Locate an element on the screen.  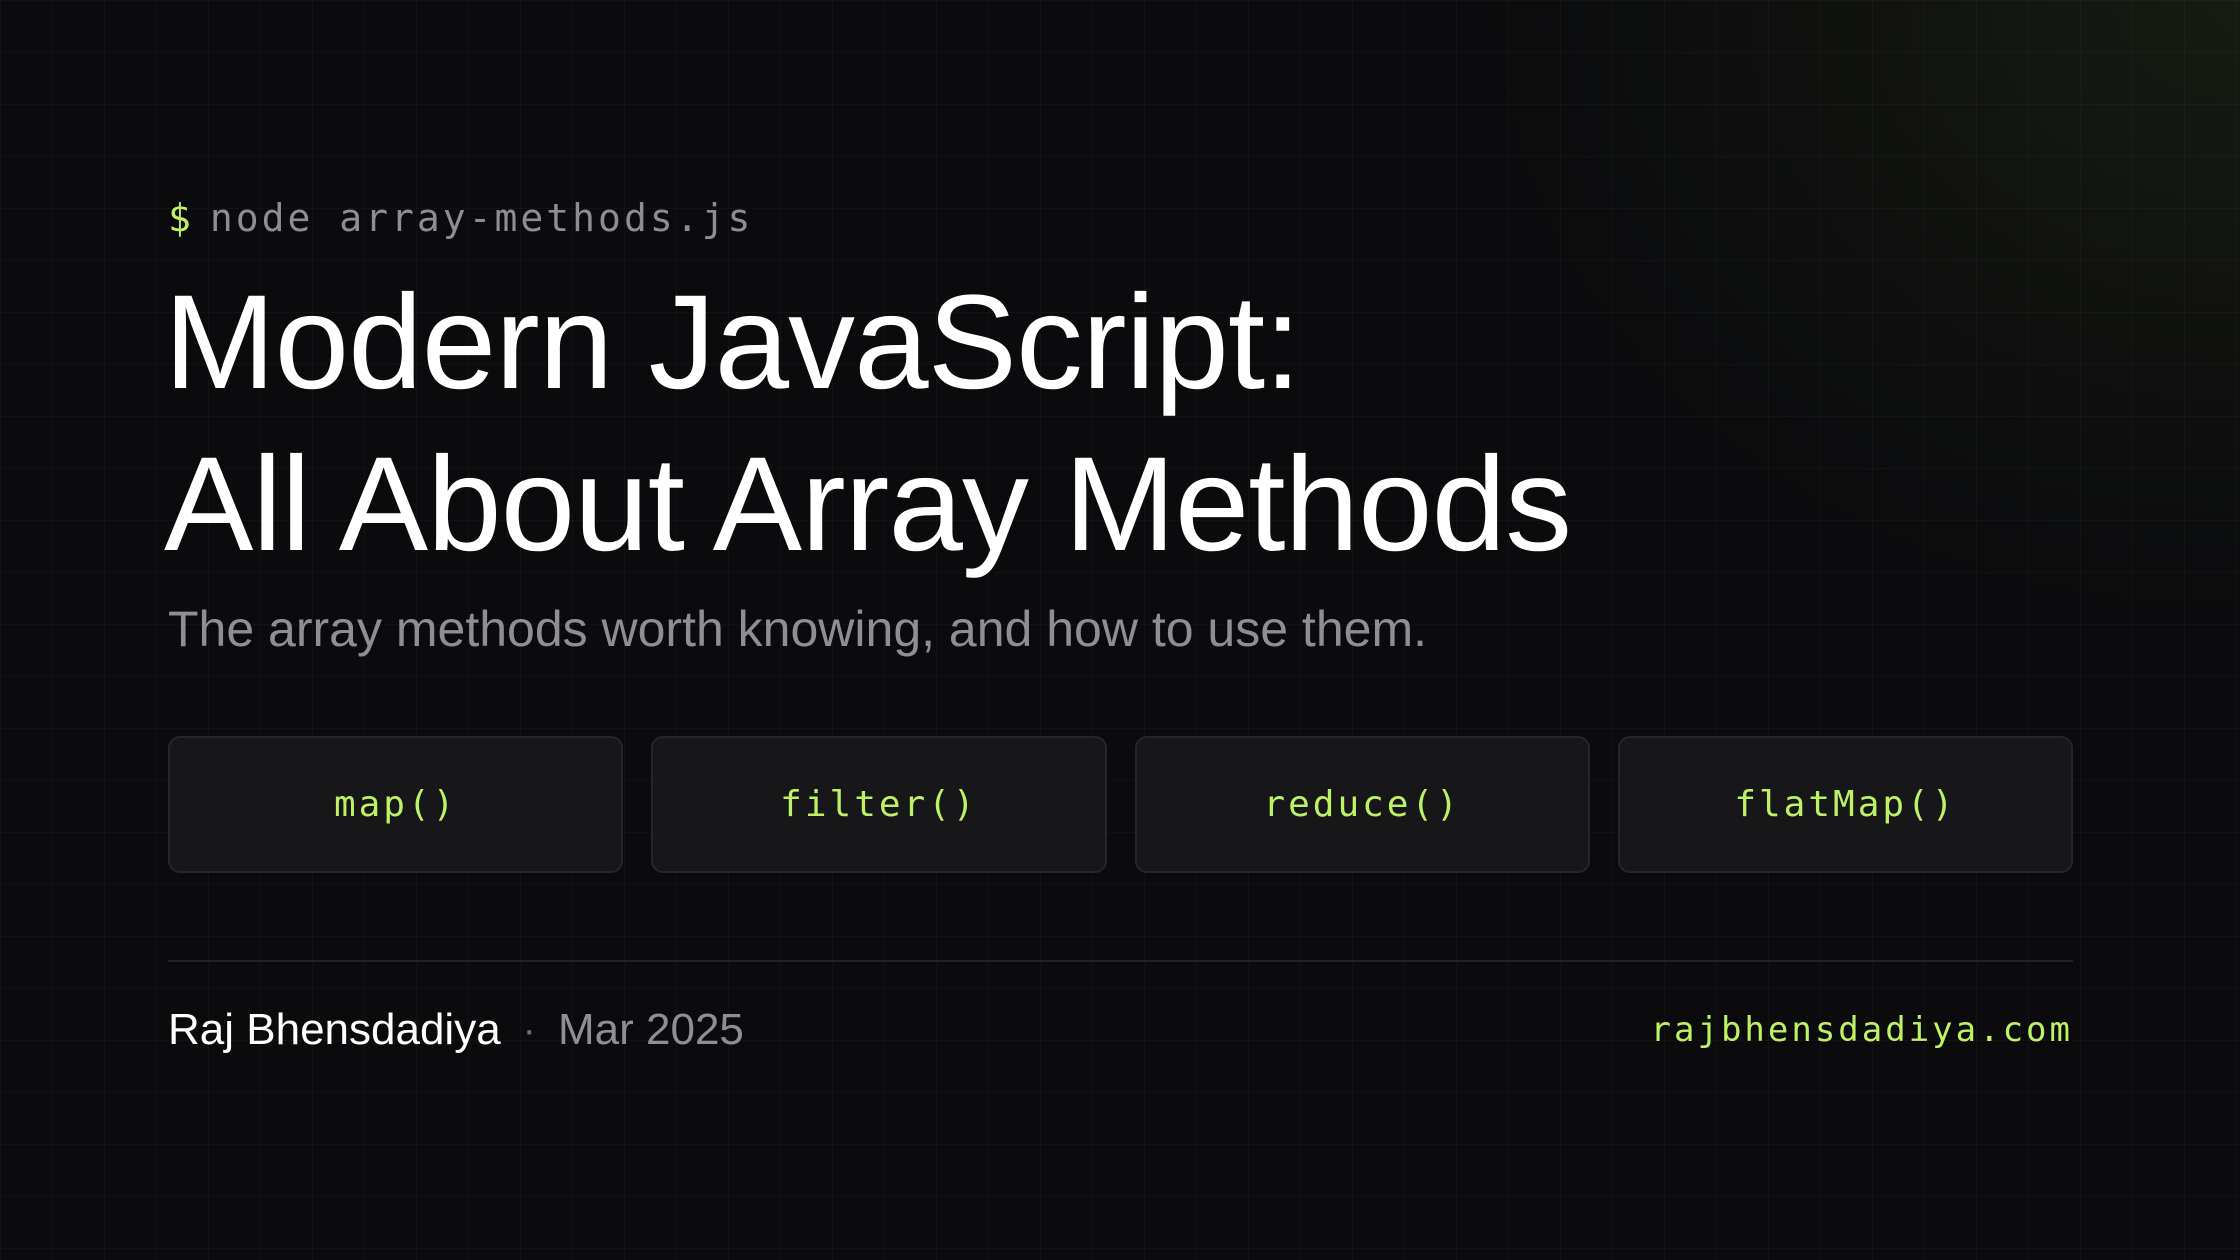
publish-date: Mar 2025 is located at coordinates (651, 1029).